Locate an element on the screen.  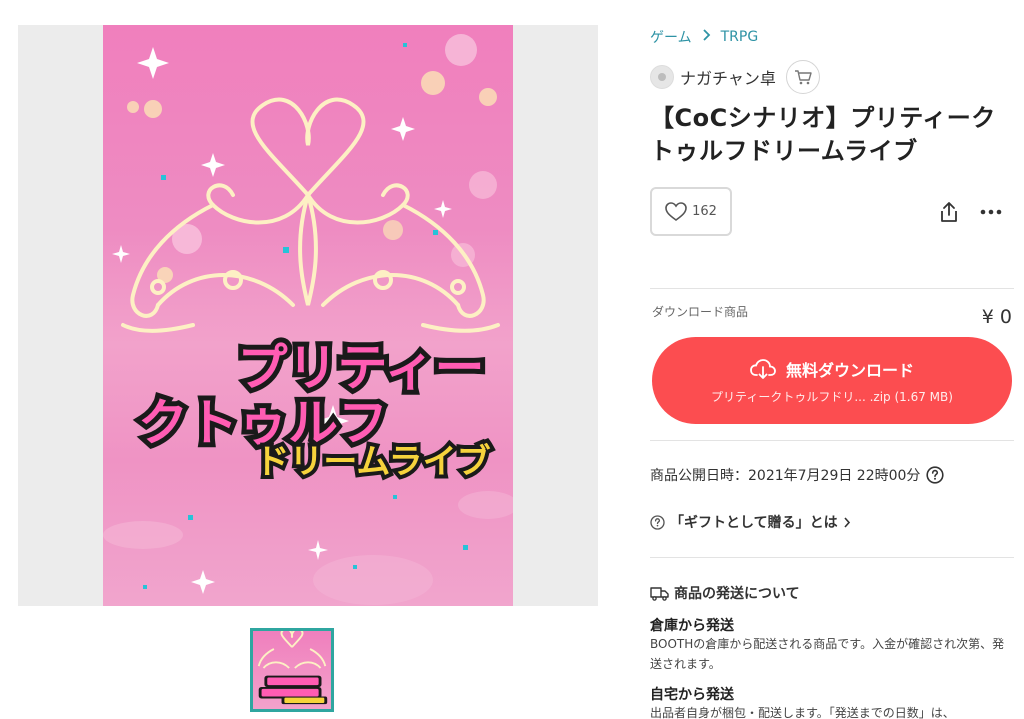
publish-date: 商品公開日時：2021年7月29日 22時00分 is located at coordinates (797, 475).